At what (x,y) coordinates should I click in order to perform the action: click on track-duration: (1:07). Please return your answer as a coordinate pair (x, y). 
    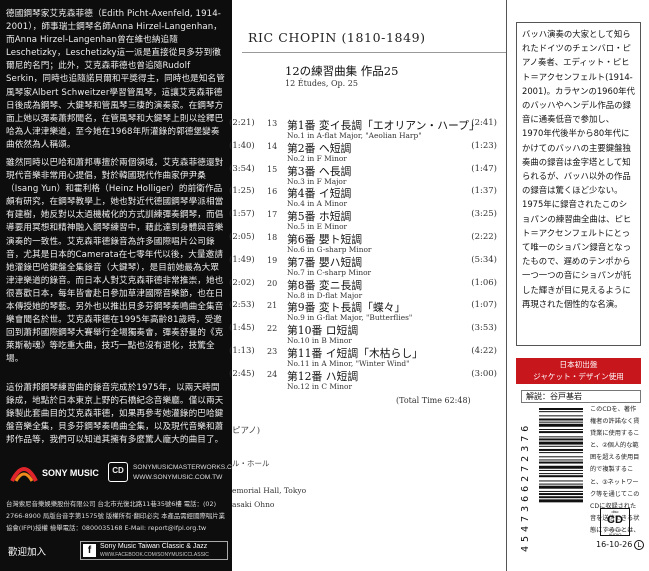
    Looking at the image, I should click on (484, 305).